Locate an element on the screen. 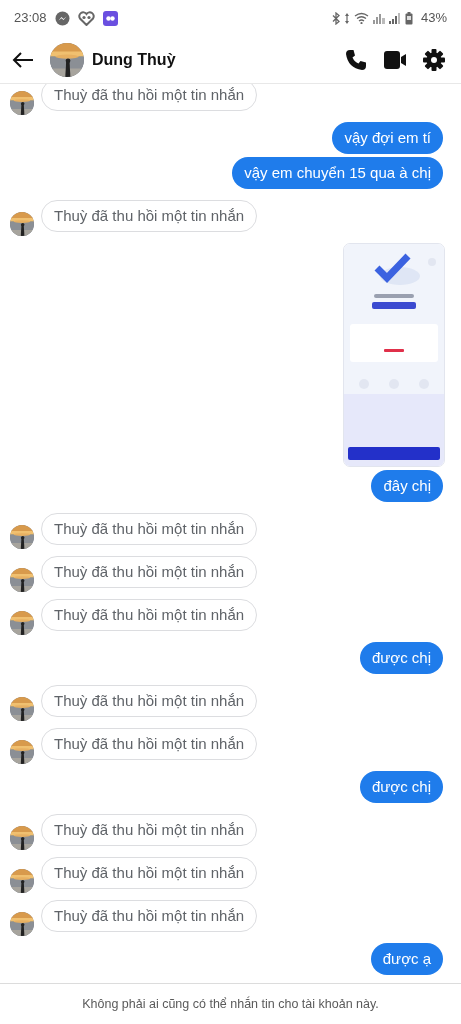 This screenshot has height=1024, width=461. message-bubble: được ạ is located at coordinates (406, 959).